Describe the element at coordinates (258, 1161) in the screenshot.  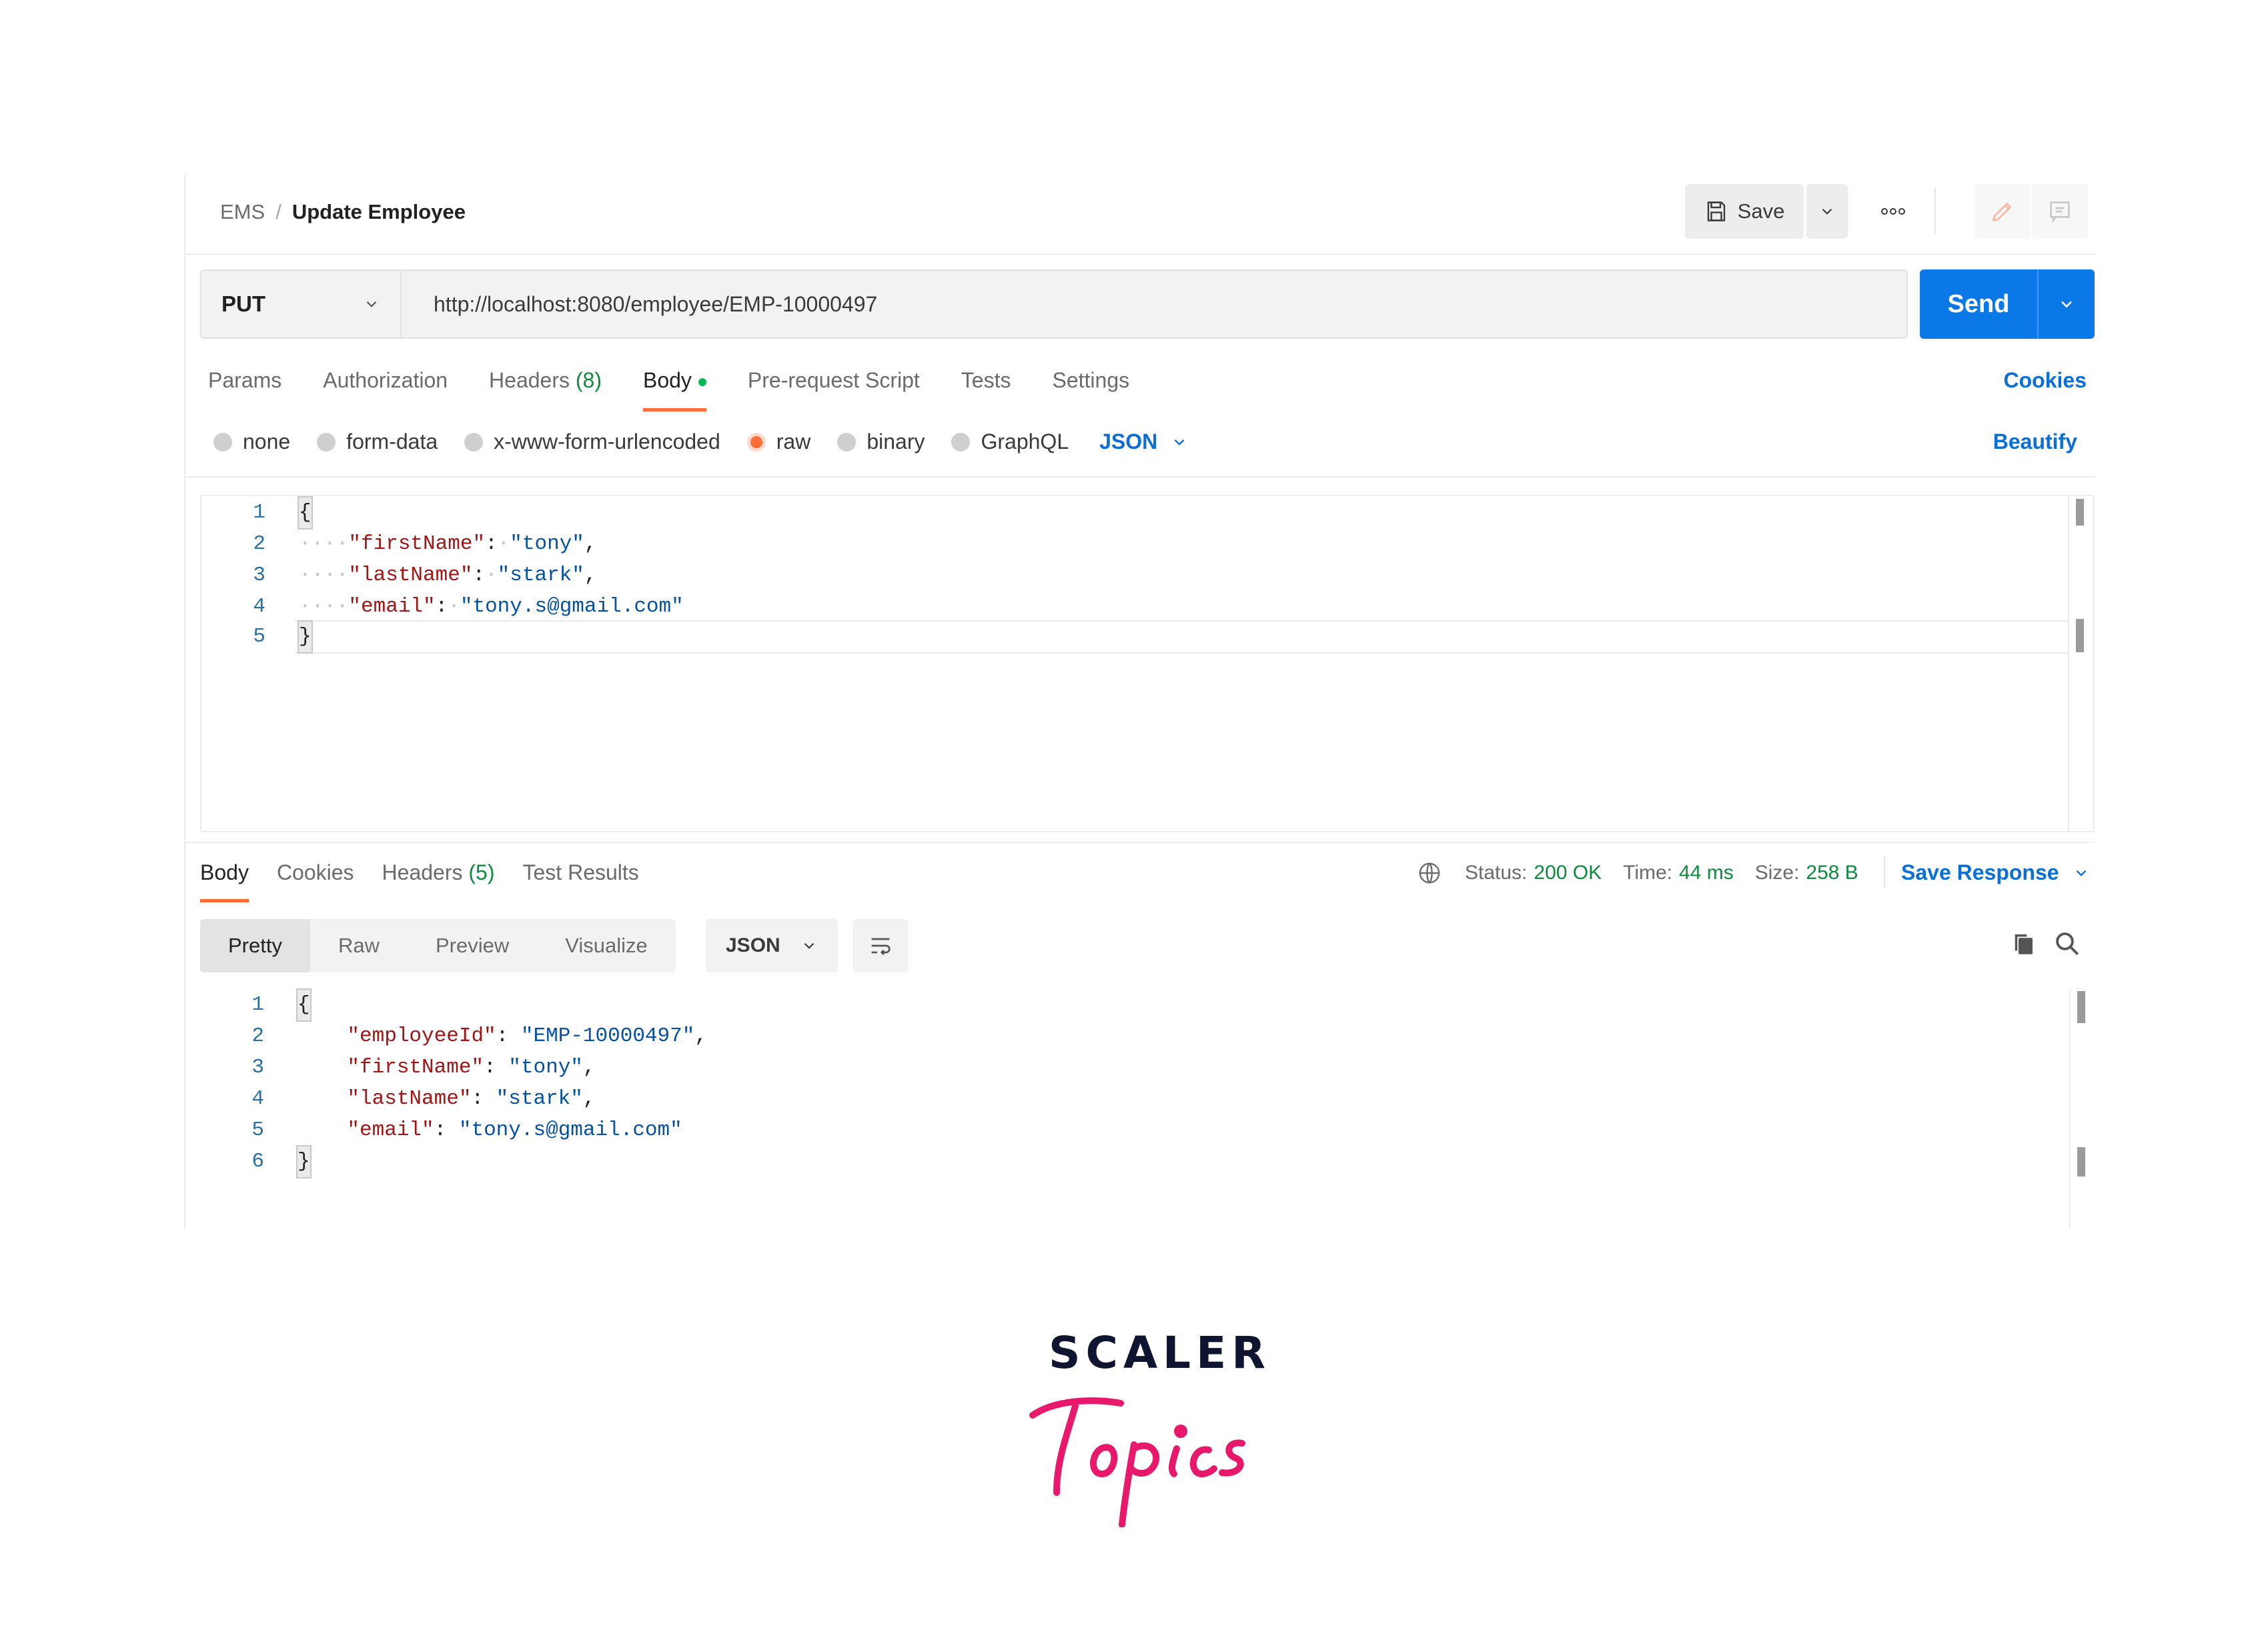
I see `line-number: 6` at that location.